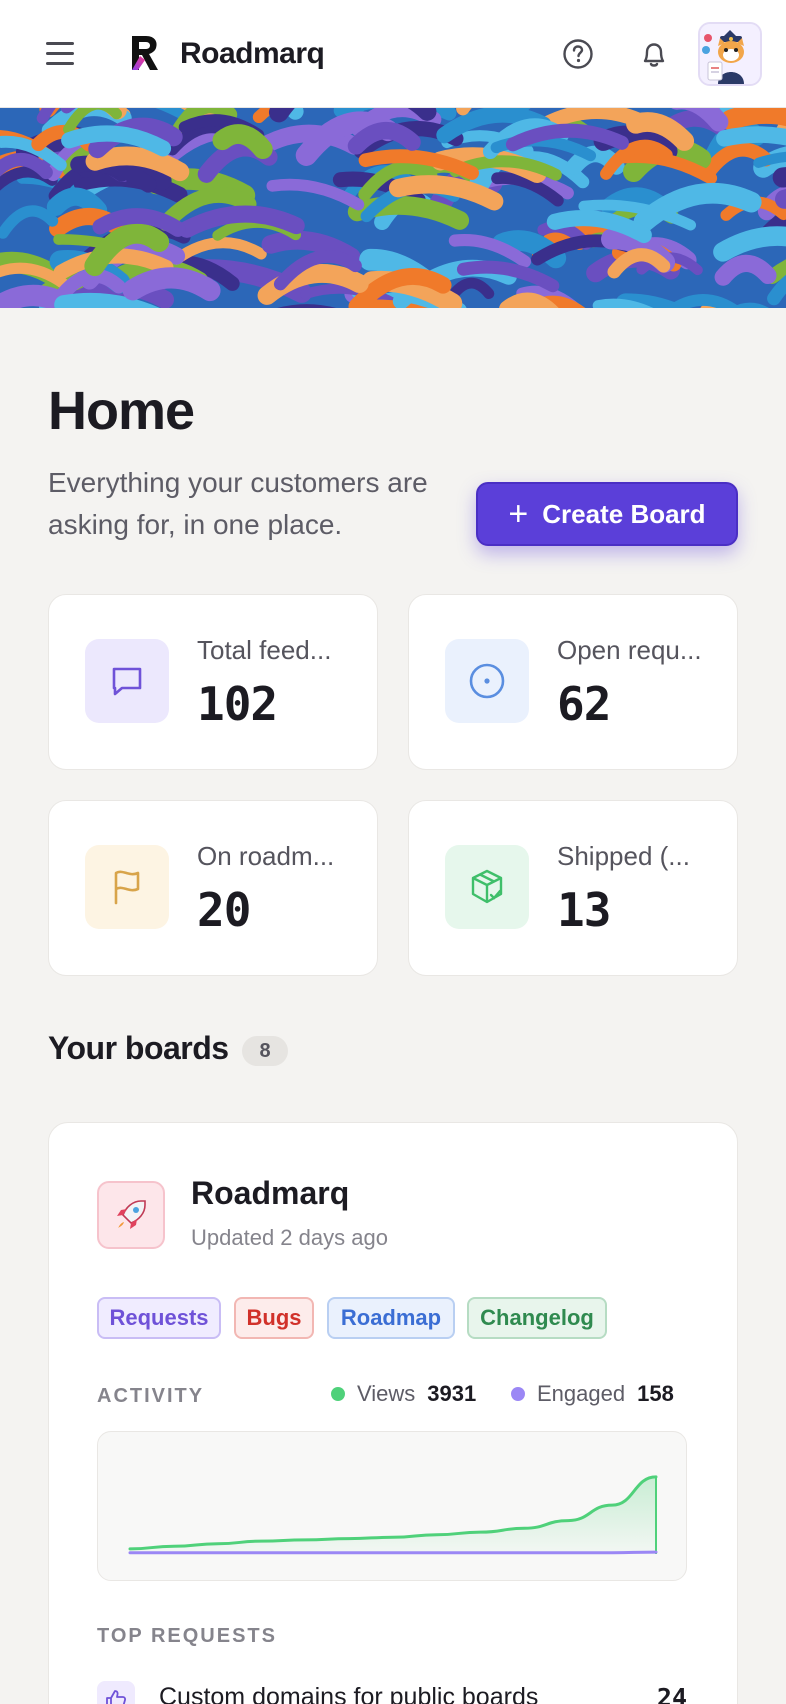  Describe the element at coordinates (145, 53) in the screenshot. I see `roadmarq-logo-icon` at that location.